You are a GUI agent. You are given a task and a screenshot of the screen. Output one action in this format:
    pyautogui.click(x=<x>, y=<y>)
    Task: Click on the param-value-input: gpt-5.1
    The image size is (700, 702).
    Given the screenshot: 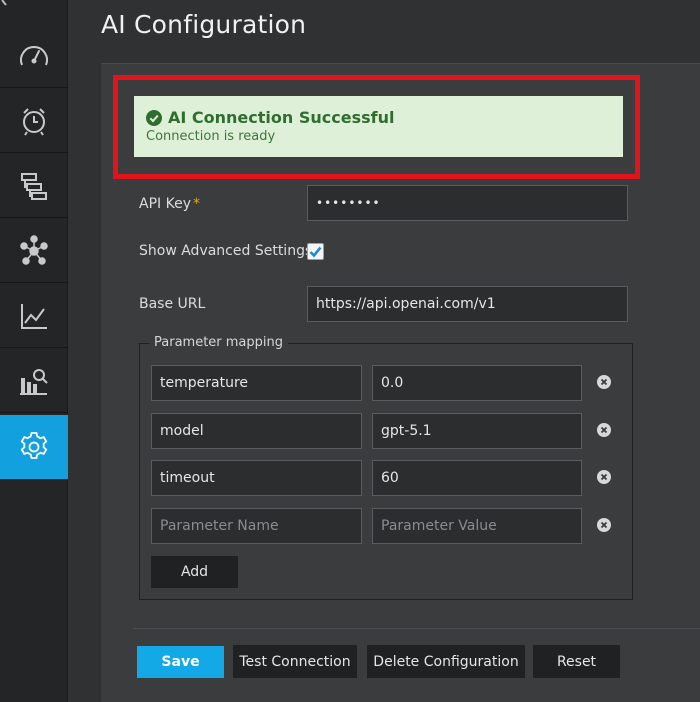 What is the action you would take?
    pyautogui.click(x=477, y=431)
    